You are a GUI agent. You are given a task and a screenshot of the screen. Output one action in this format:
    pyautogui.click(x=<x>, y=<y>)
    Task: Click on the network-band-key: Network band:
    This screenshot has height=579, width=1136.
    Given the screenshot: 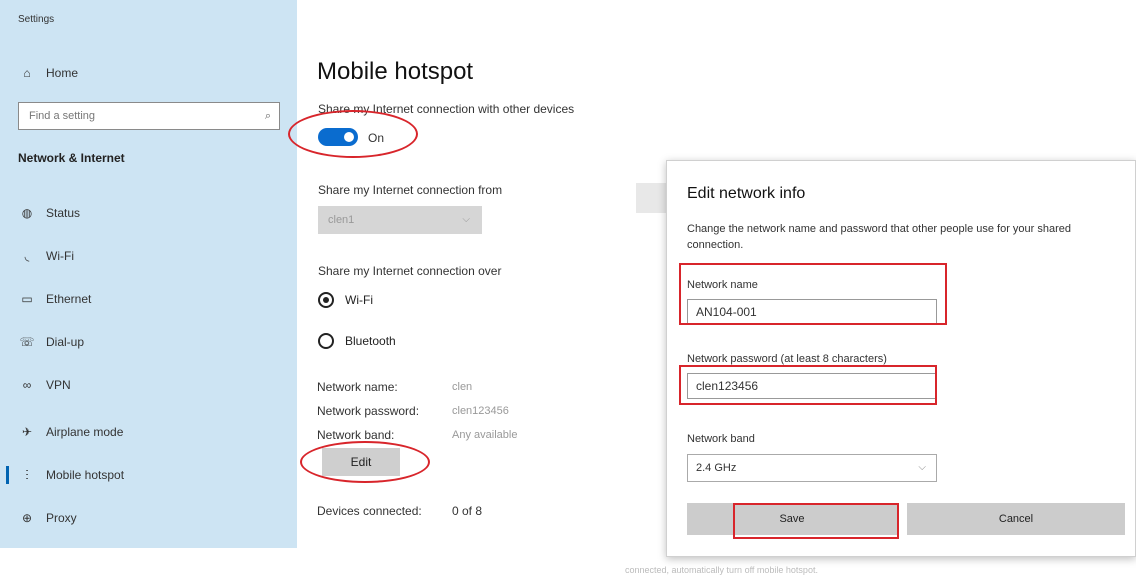 What is the action you would take?
    pyautogui.click(x=356, y=435)
    